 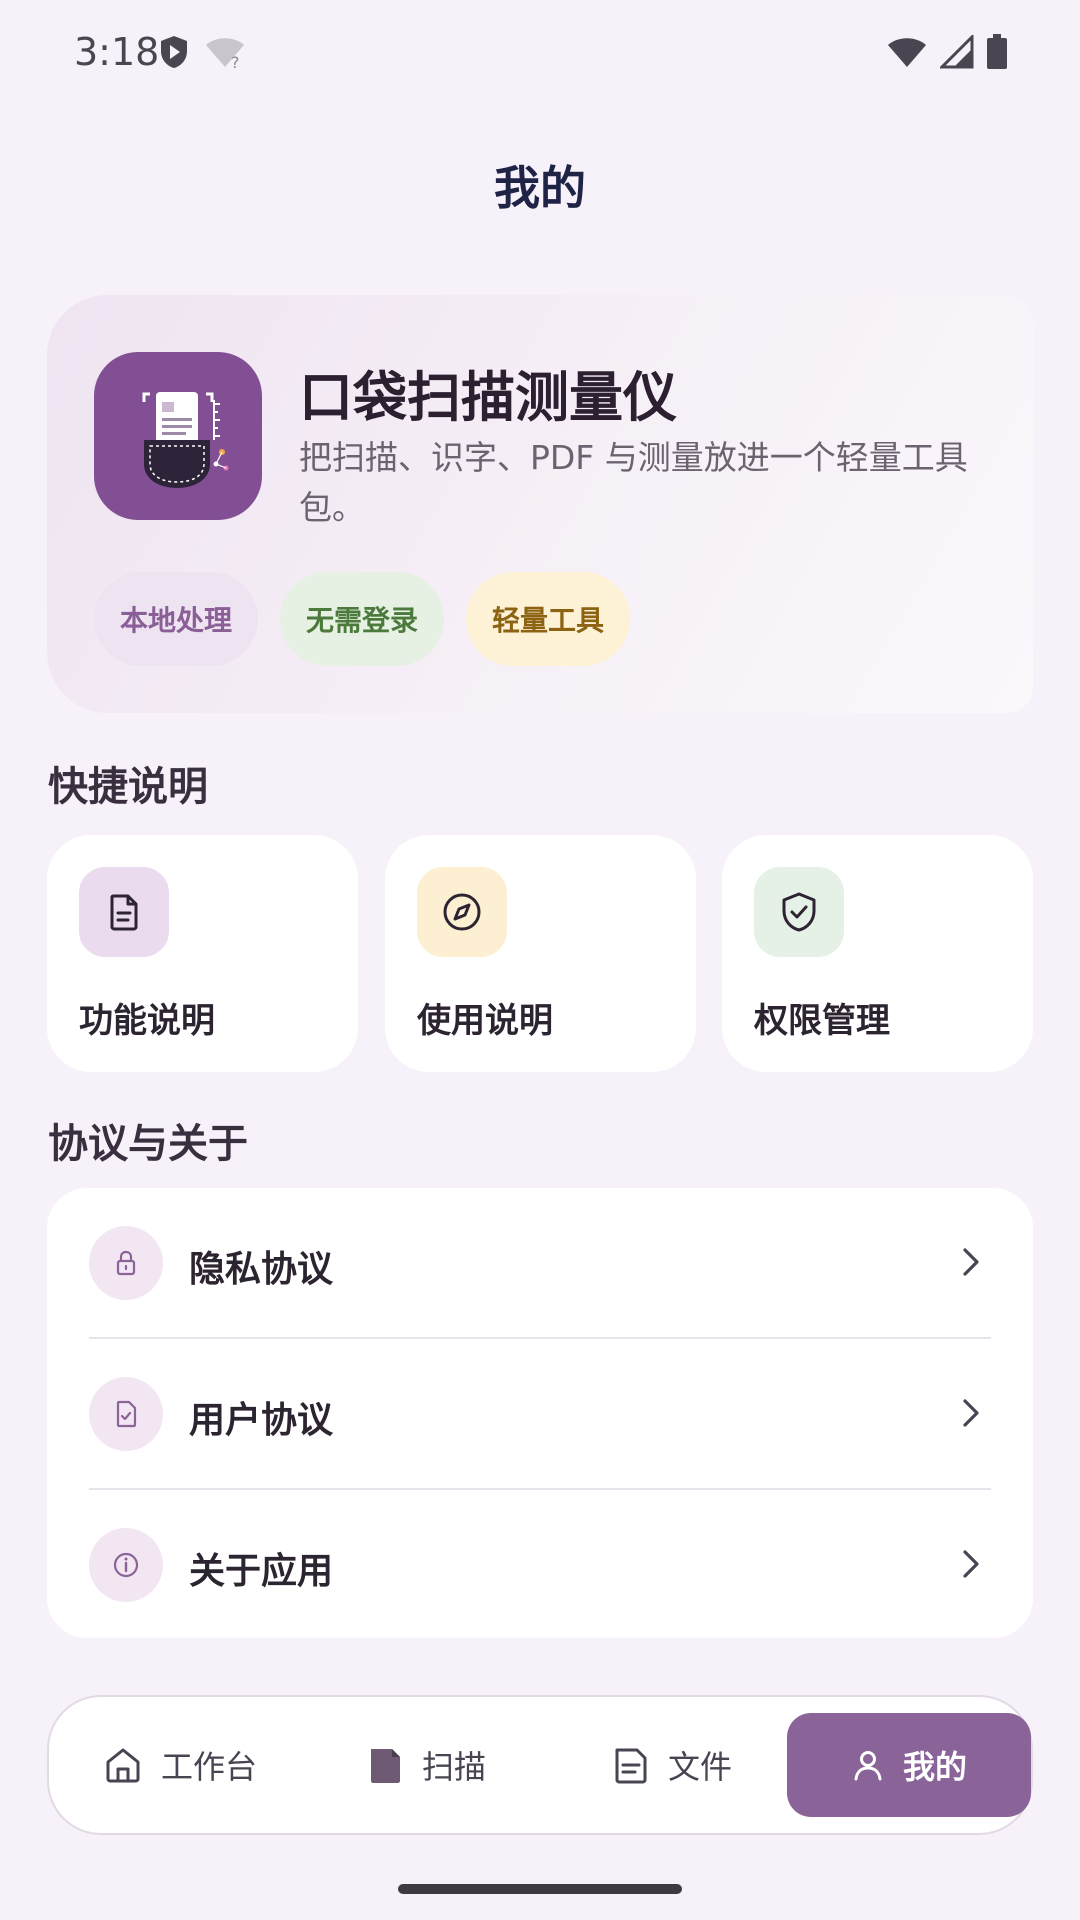 I want to click on document-check-icon, so click(x=126, y=1414).